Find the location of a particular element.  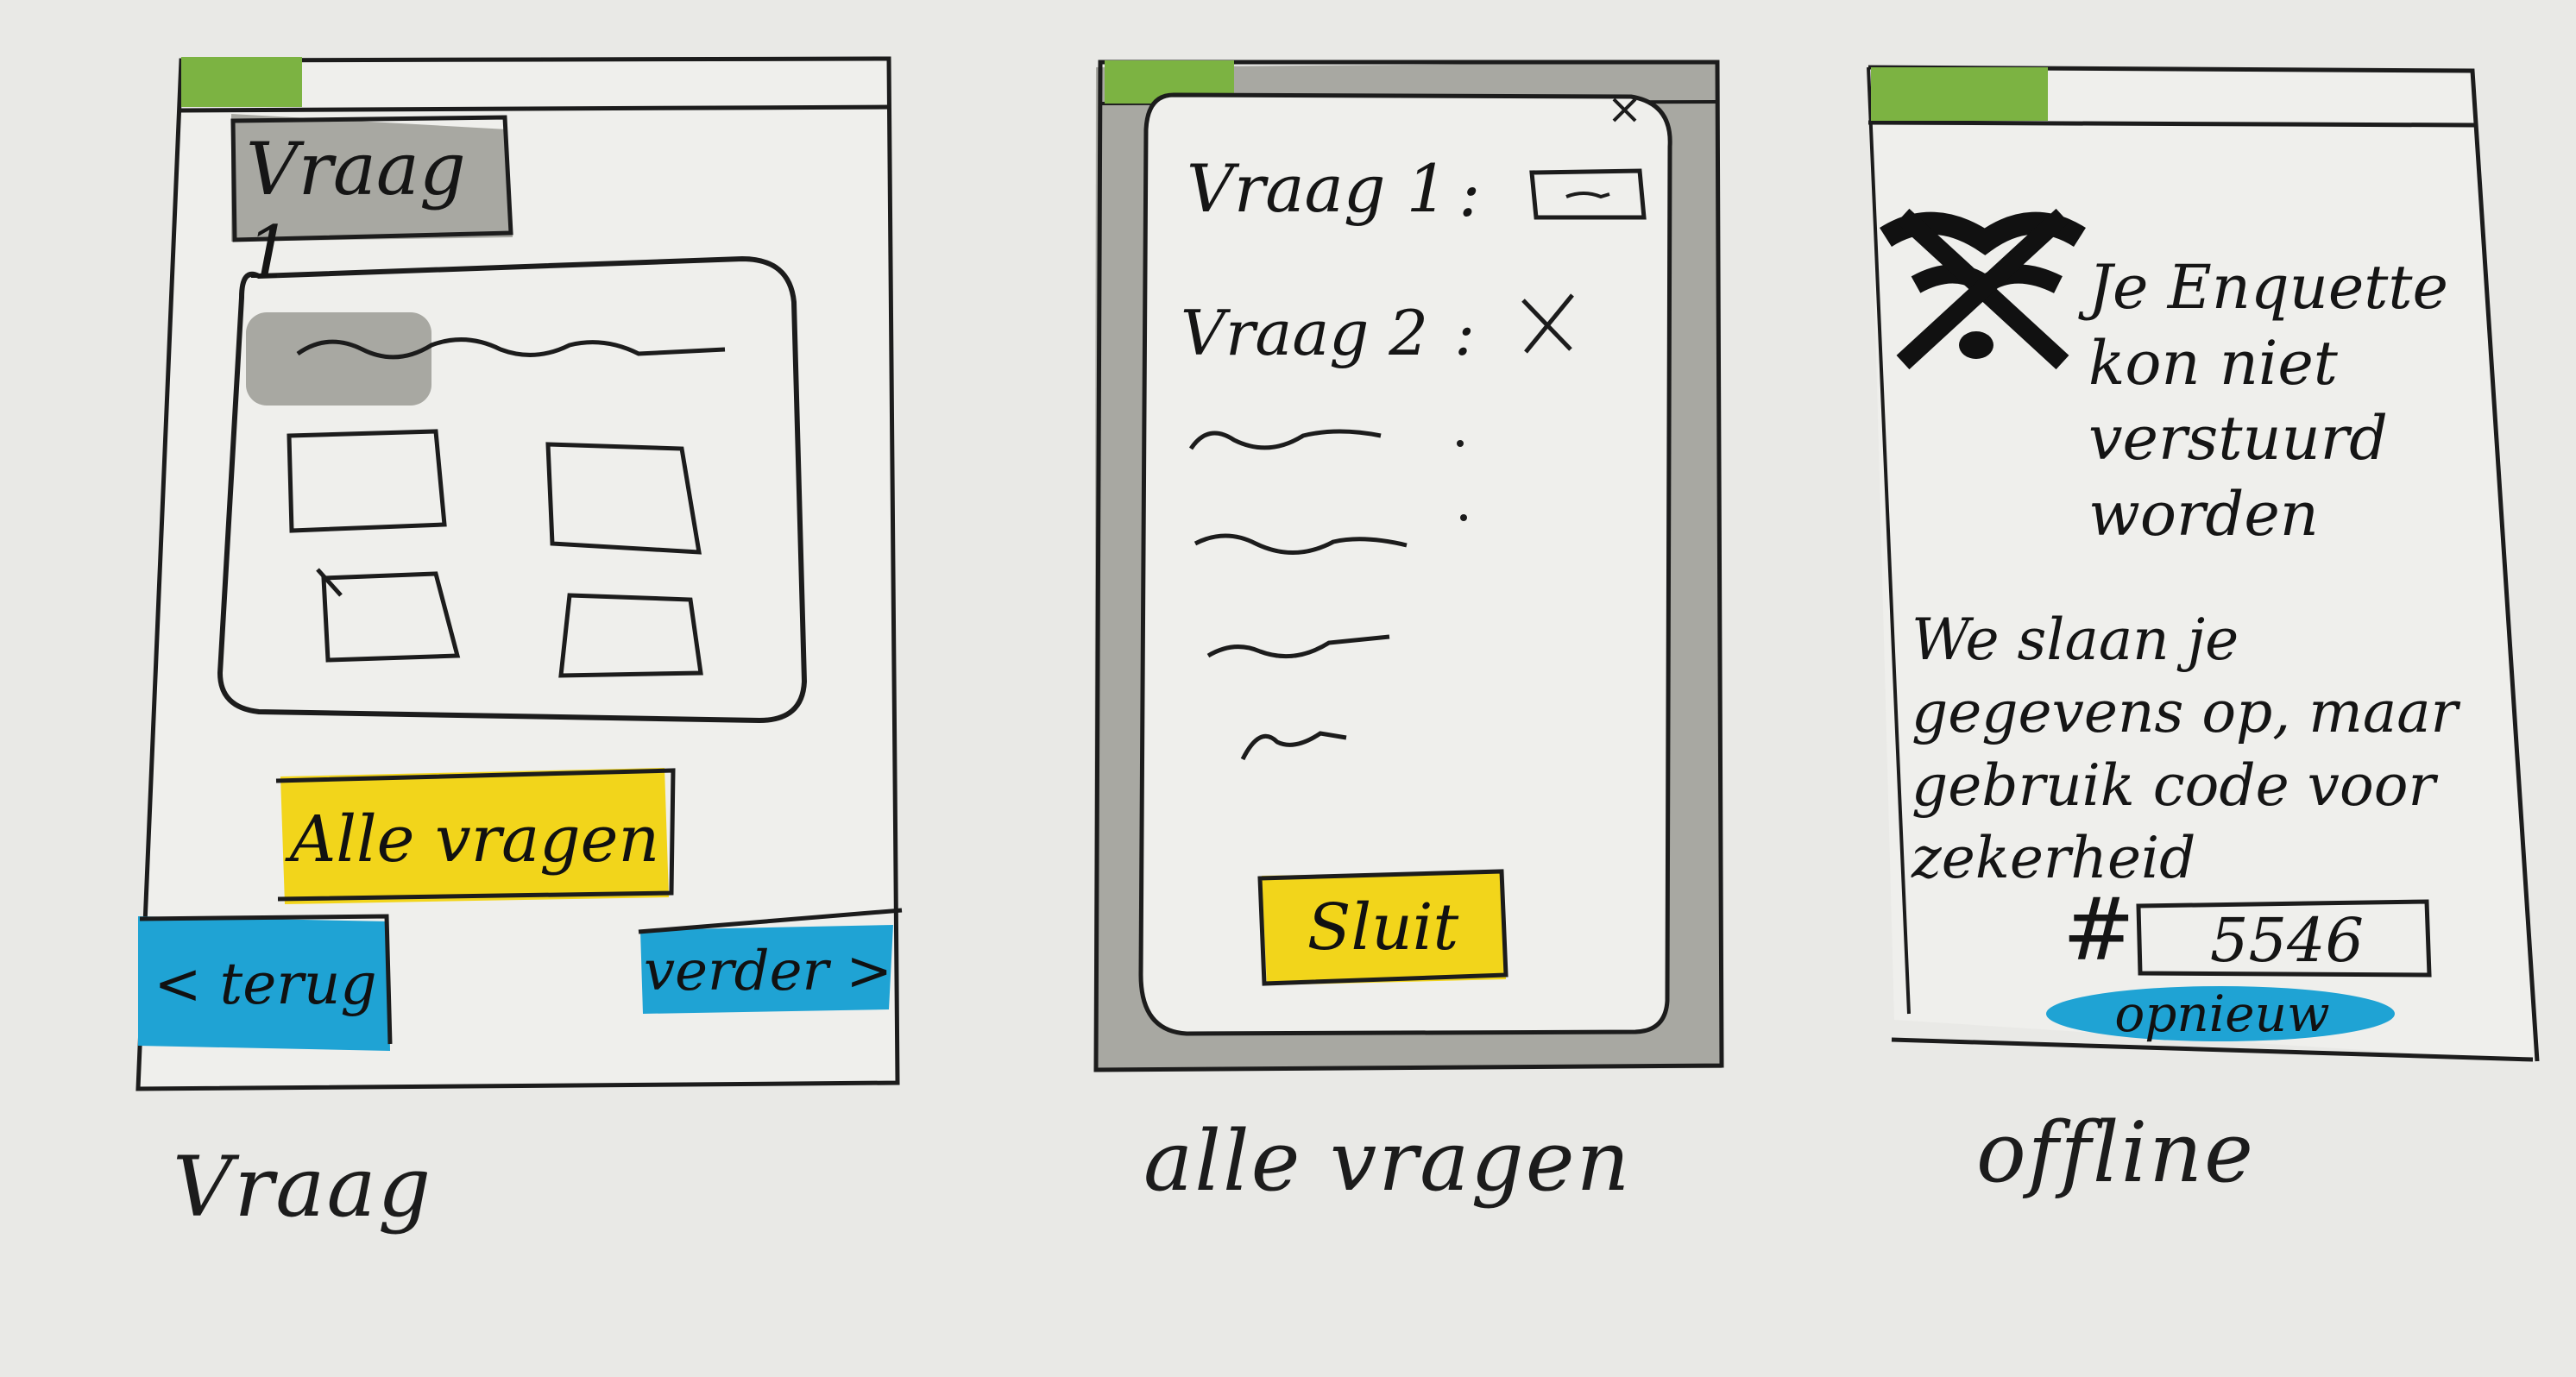

question-tab: Vraag 1 is located at coordinates (376, 211).